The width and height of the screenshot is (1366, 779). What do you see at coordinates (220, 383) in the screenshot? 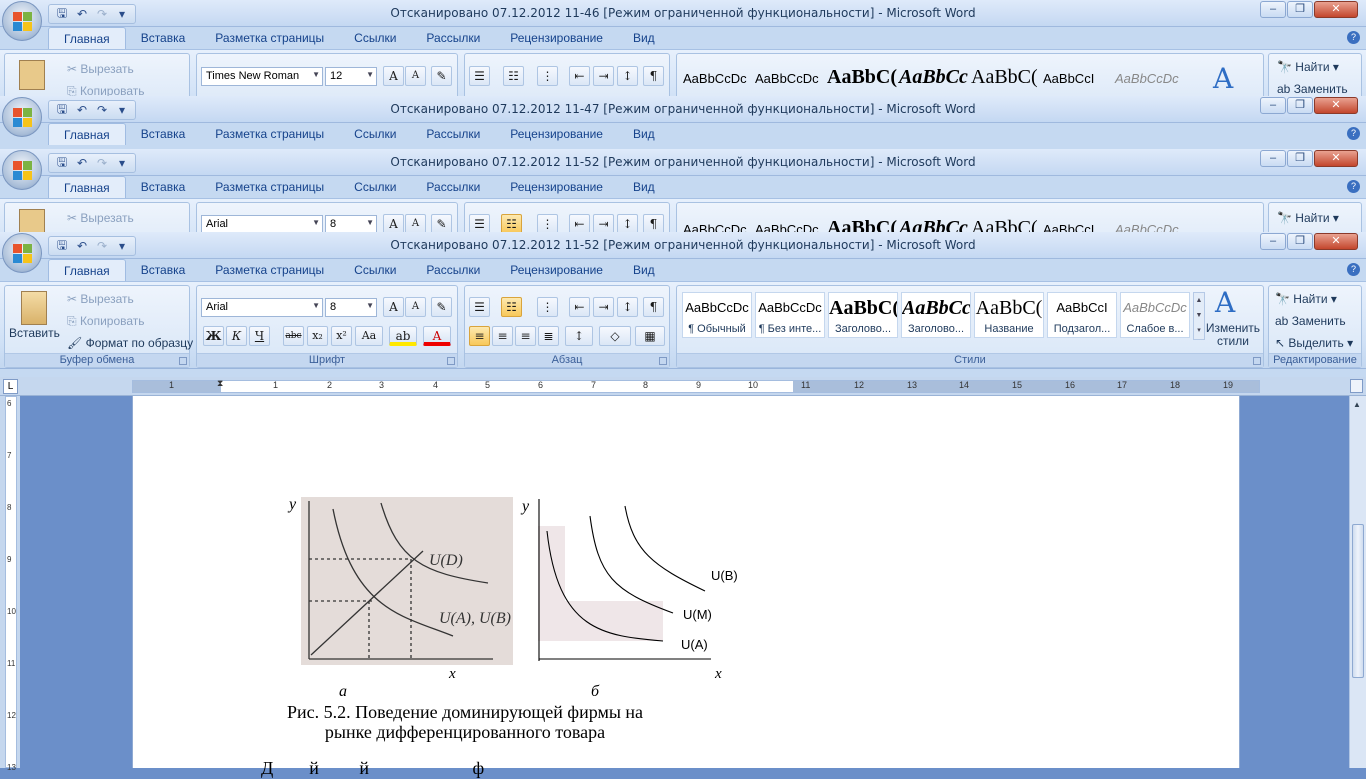
I see `indent-marker-icon: ⧗` at bounding box center [220, 383].